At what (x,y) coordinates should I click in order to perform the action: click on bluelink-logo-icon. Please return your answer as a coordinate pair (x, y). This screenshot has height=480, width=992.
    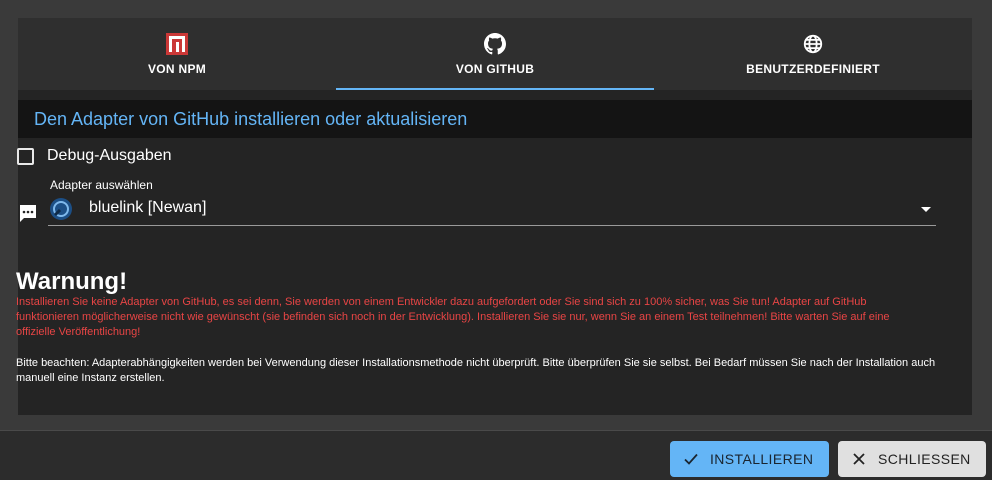
    Looking at the image, I should click on (61, 209).